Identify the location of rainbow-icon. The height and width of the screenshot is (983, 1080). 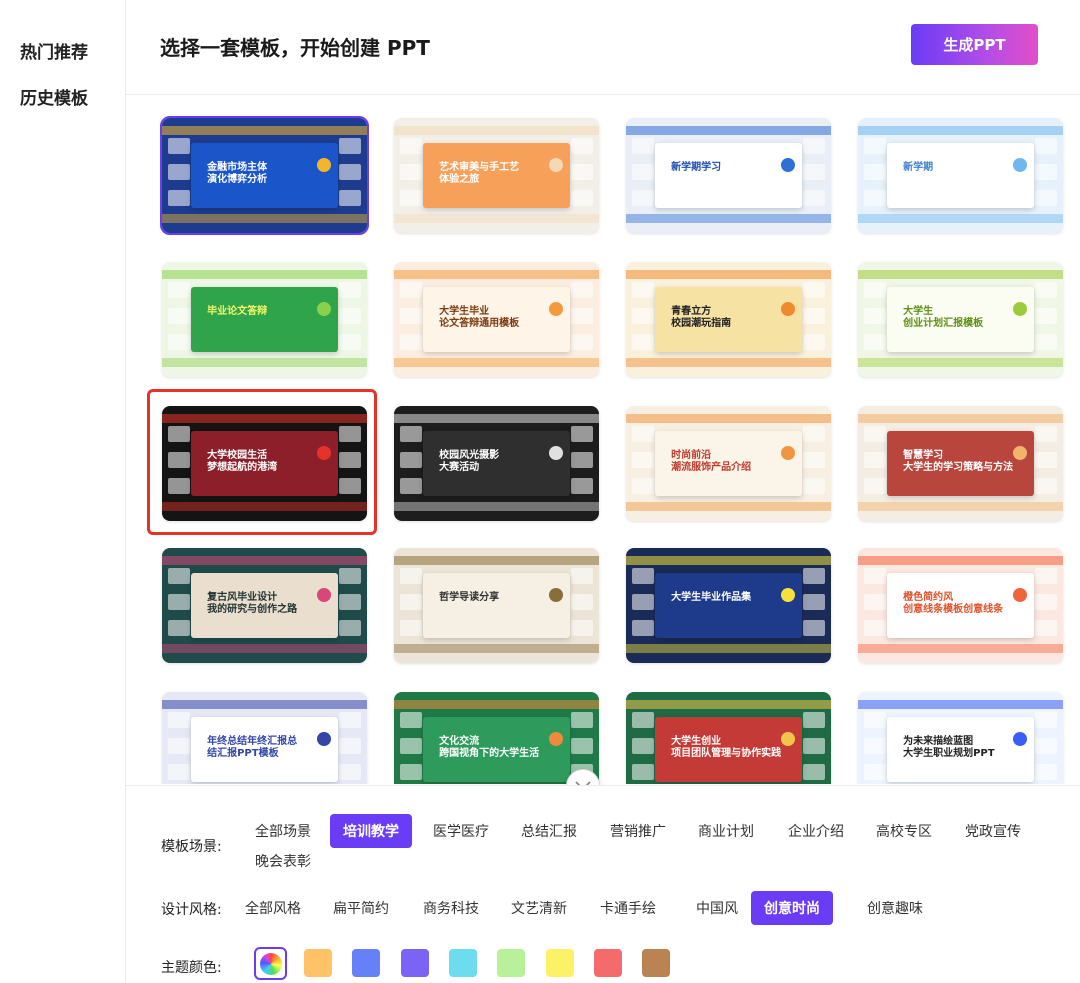
(270, 963).